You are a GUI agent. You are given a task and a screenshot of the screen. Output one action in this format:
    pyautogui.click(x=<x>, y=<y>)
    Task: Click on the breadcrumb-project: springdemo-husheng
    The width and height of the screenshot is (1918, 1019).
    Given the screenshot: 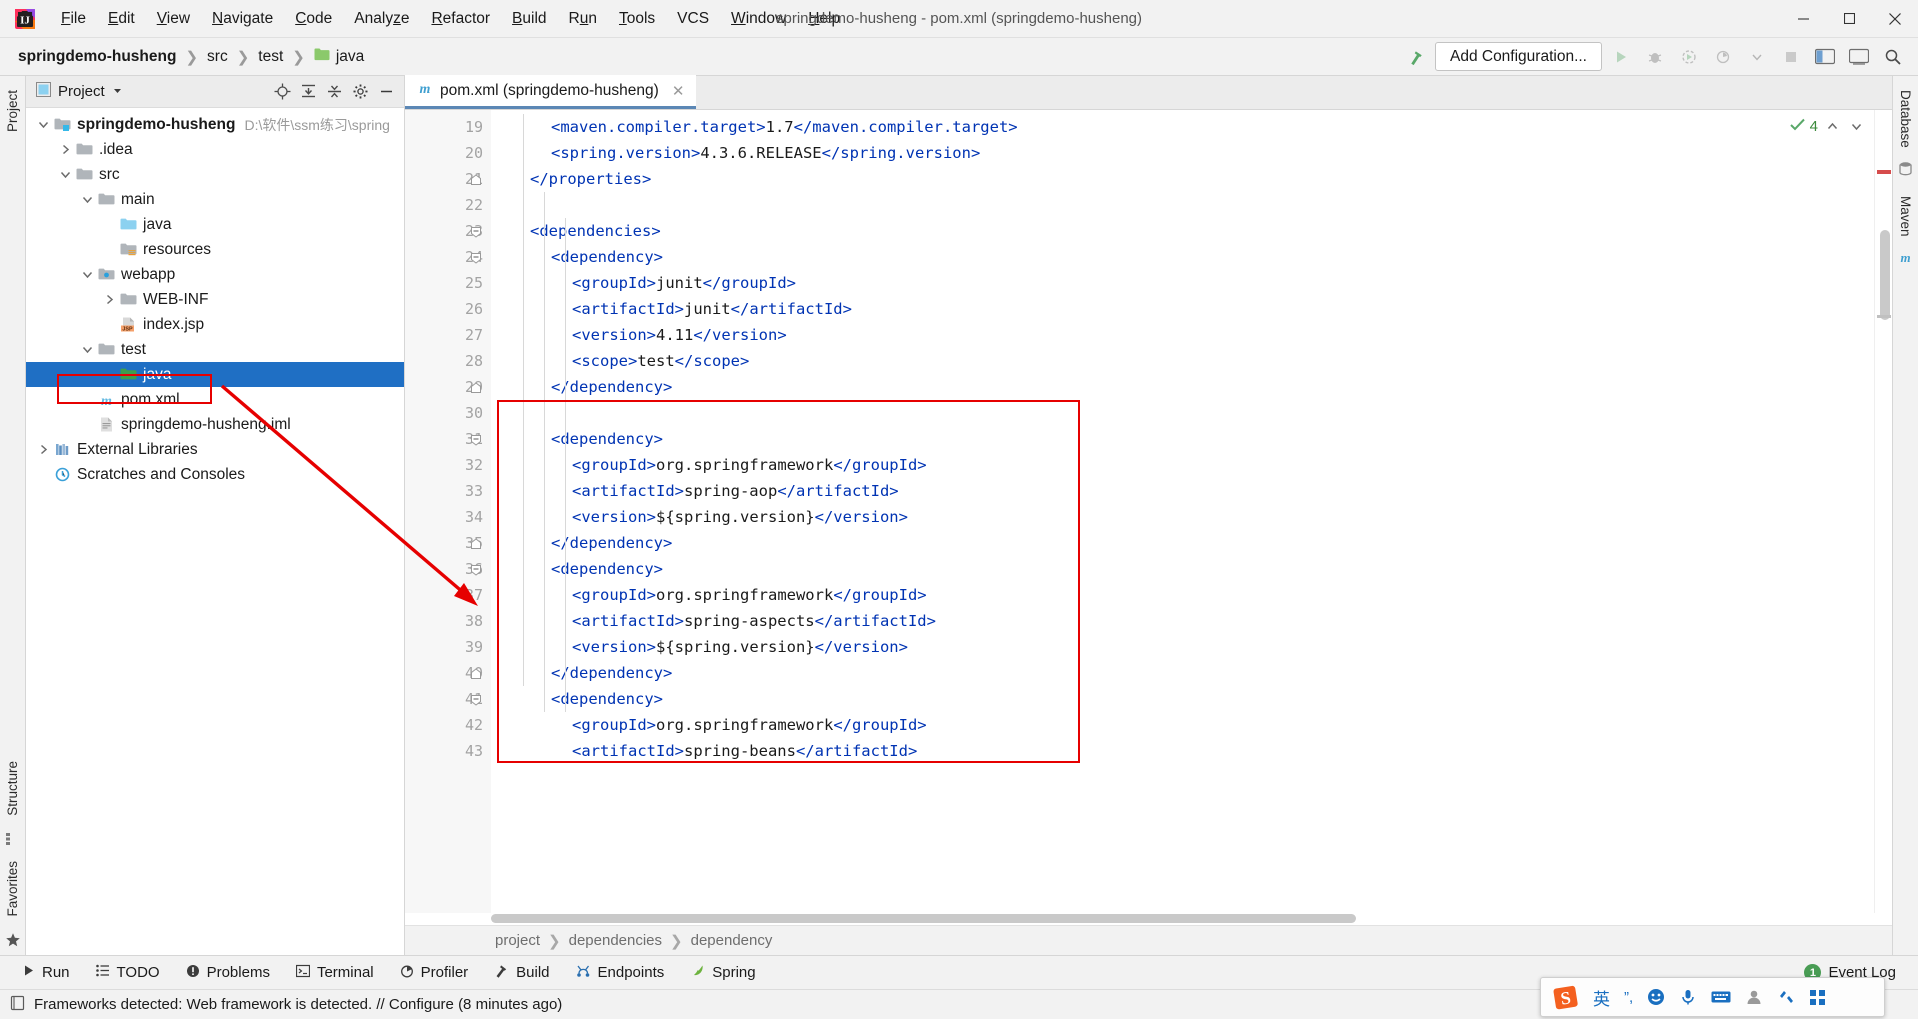 What is the action you would take?
    pyautogui.click(x=97, y=57)
    